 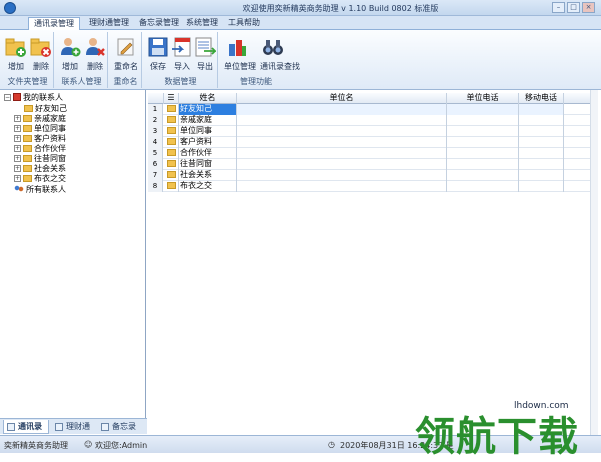 I want to click on tab-memo-bottom: 备忘录, so click(x=121, y=427).